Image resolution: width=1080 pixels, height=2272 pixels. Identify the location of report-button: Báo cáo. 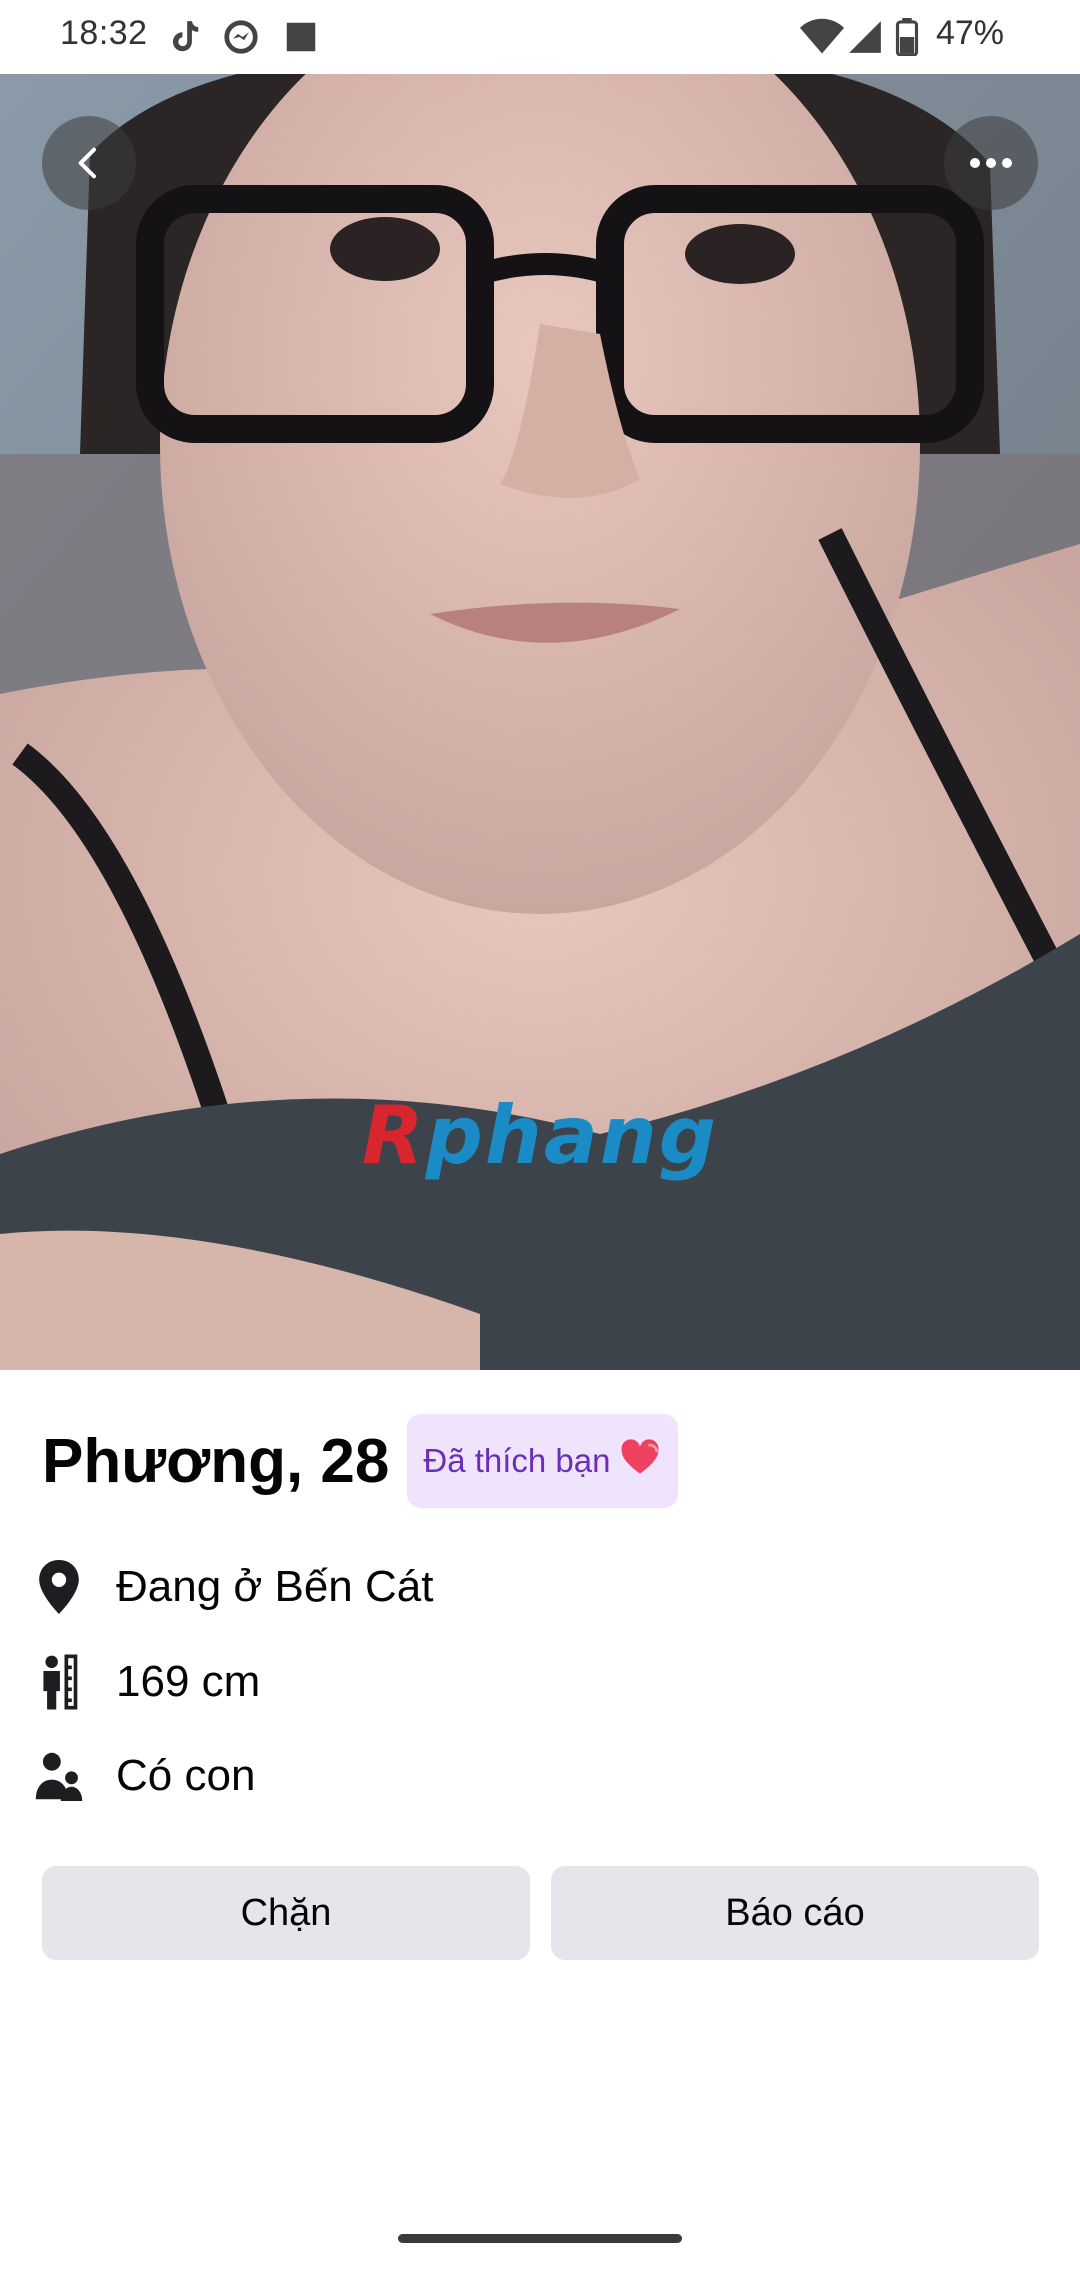
(795, 1913).